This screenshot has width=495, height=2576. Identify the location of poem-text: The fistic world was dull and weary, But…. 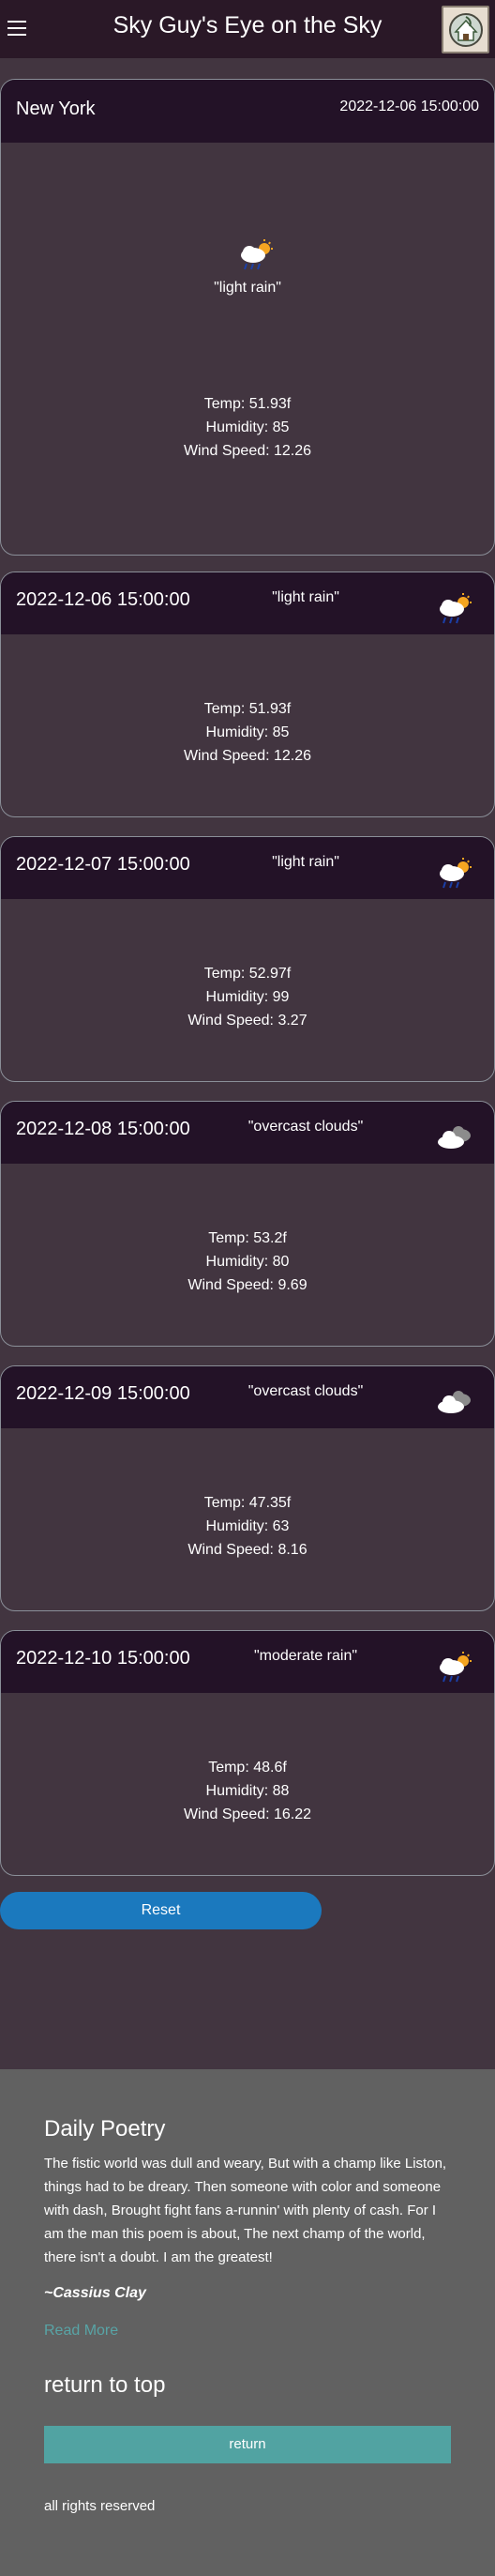
(245, 2210).